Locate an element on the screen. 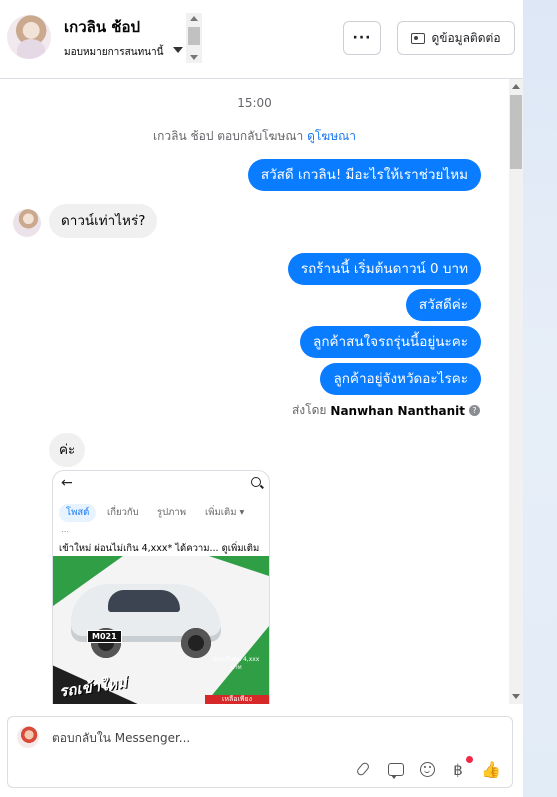  assign-conversation-dropdown: มอบหมายการสนทนานี้ is located at coordinates (113, 52).